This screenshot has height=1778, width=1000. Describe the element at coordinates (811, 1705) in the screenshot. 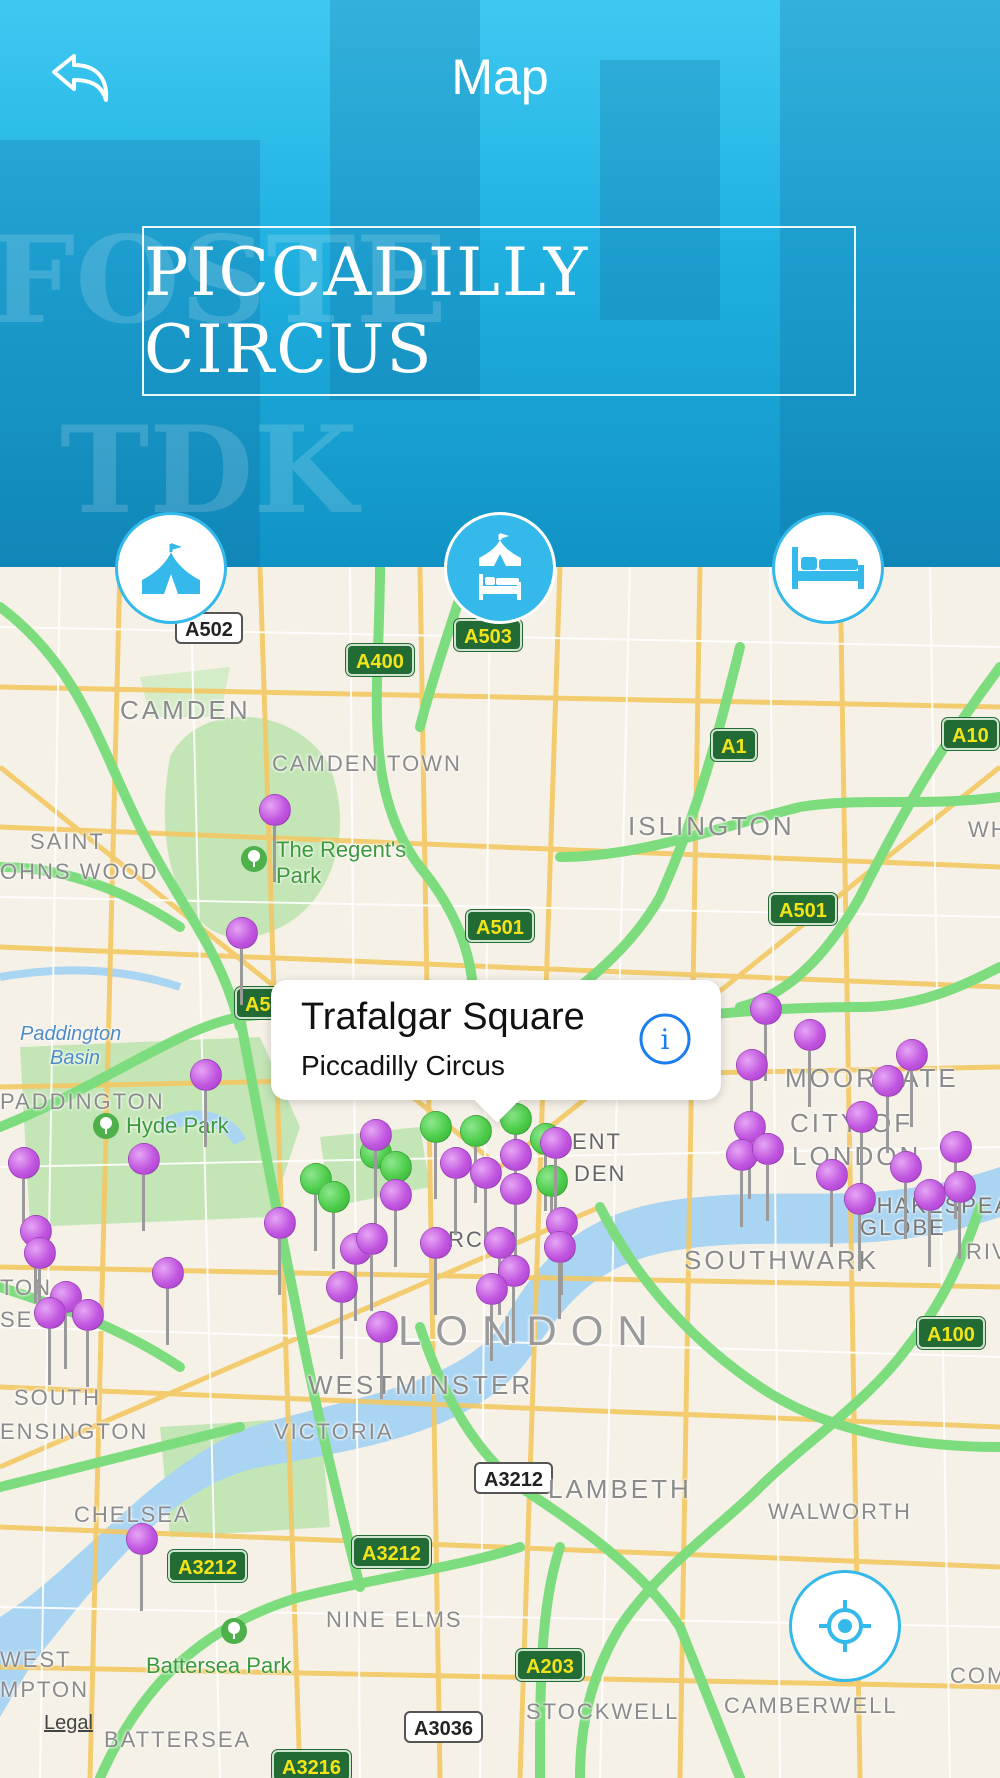

I see `area-label: CAMBERWELL` at that location.